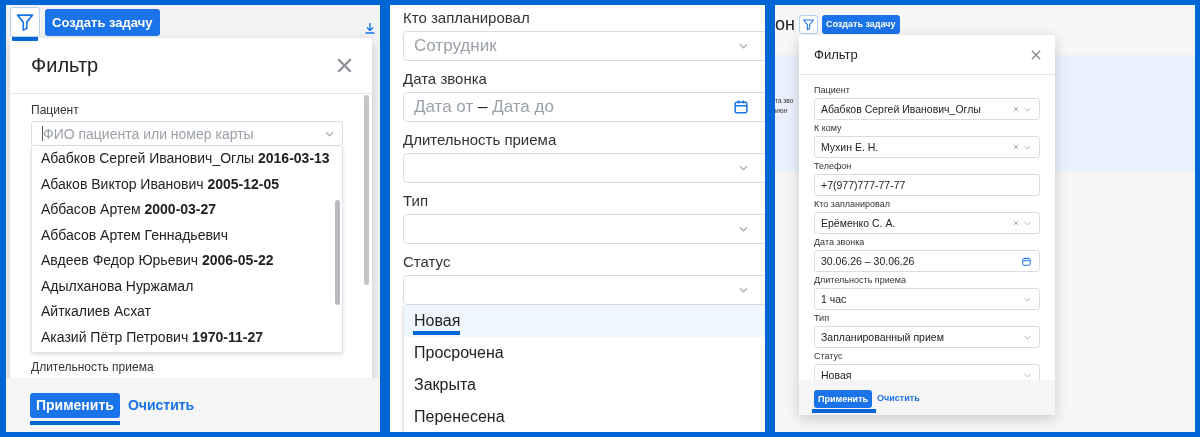 Image resolution: width=1200 pixels, height=437 pixels. Describe the element at coordinates (436, 333) in the screenshot. I see `highlight-underline` at that location.